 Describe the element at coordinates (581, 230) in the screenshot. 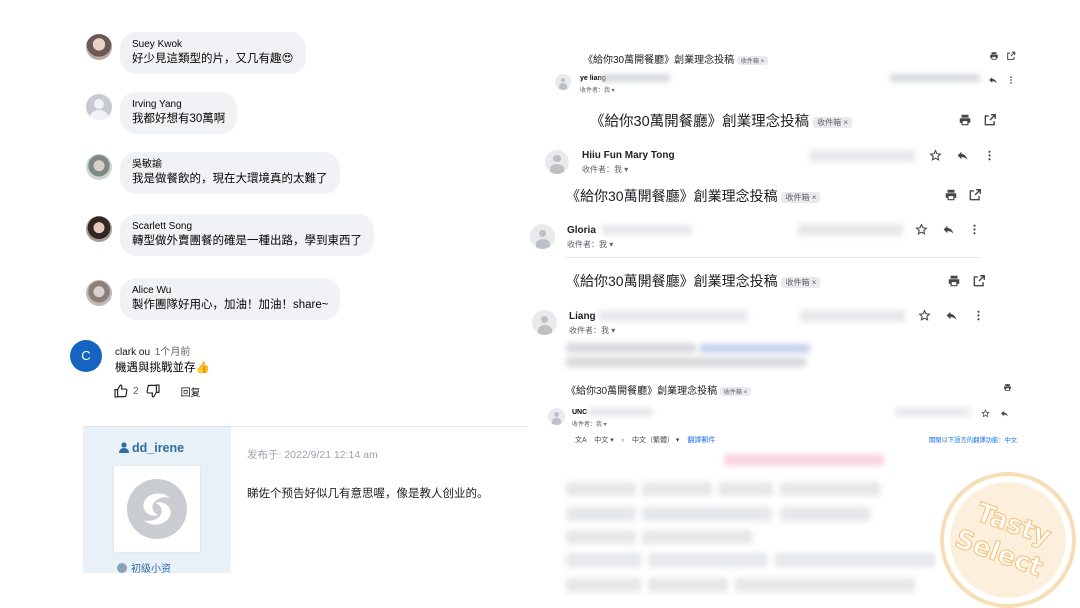

I see `sender-name: Gloria` at that location.